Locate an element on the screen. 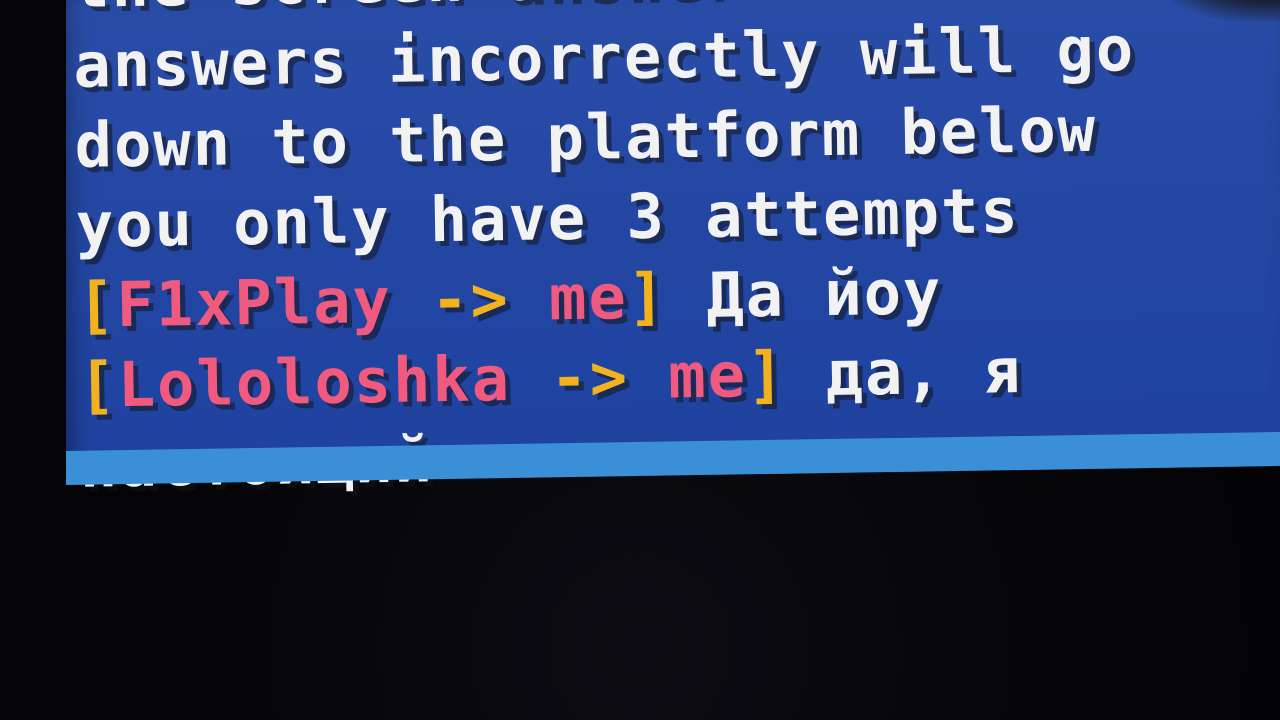 This screenshot has width=1280, height=720. message-sender: F1xPlay is located at coordinates (254, 302).